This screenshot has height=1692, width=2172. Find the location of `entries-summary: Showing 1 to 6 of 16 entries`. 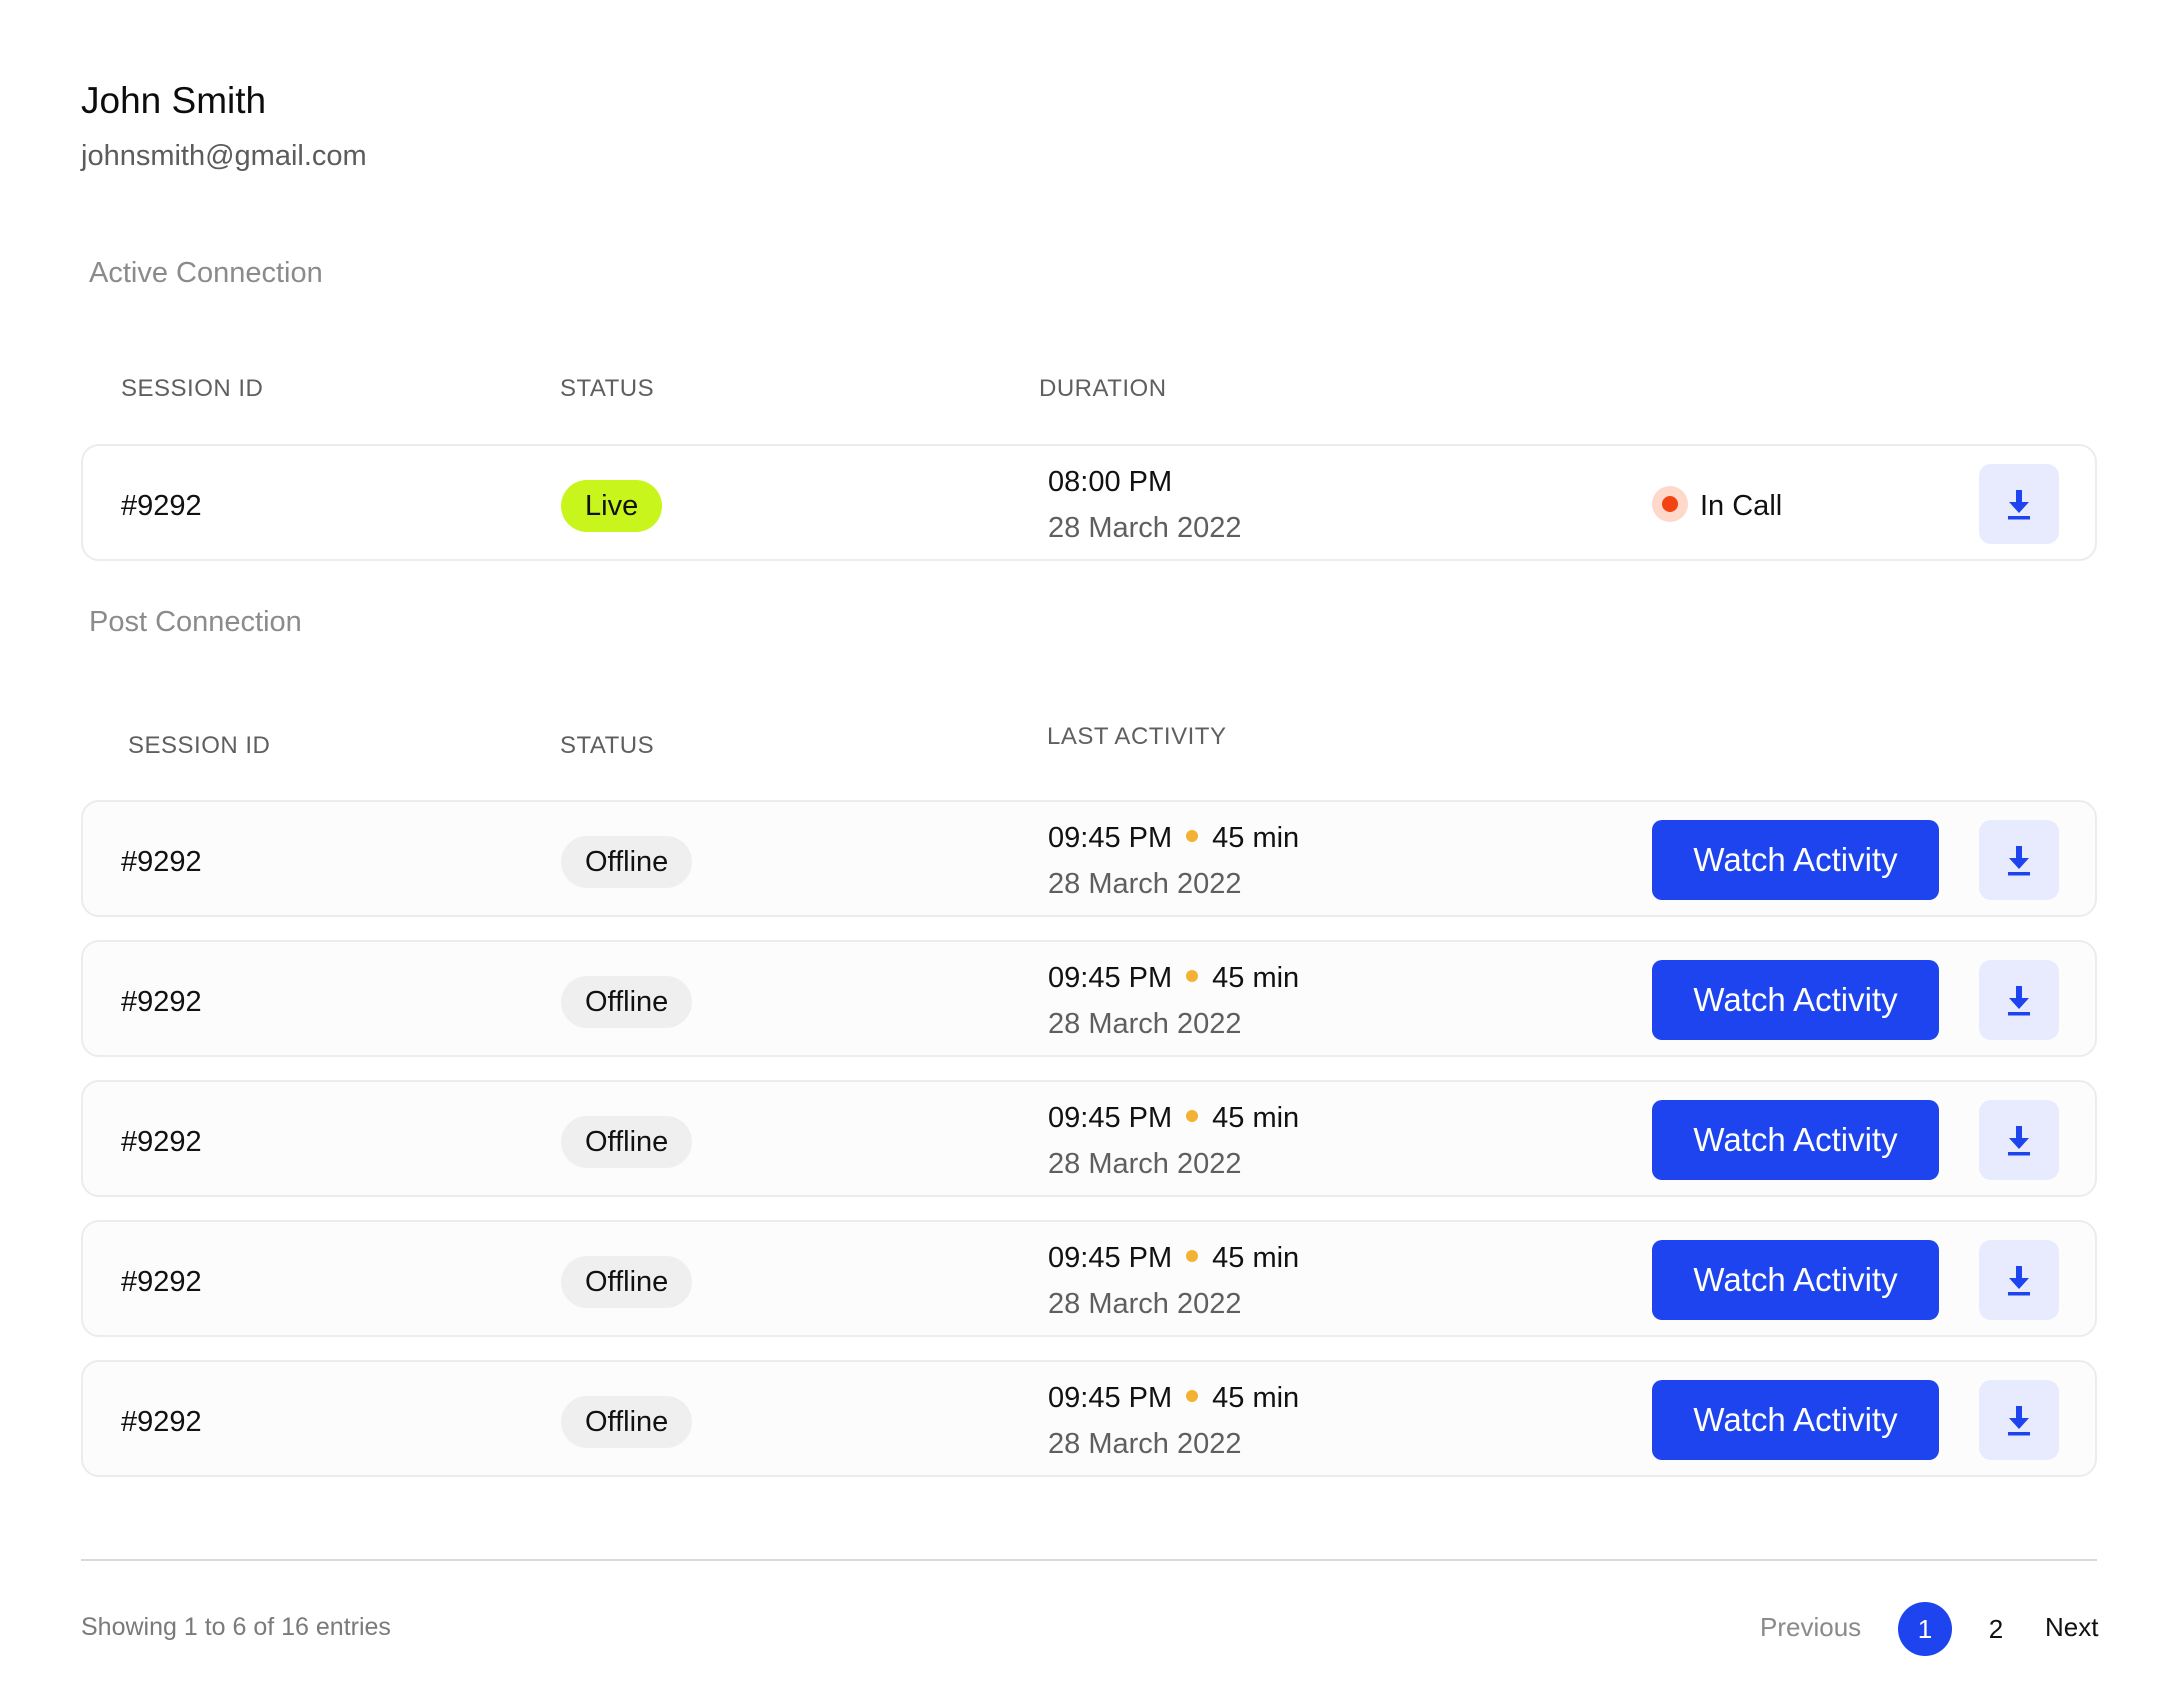

entries-summary: Showing 1 to 6 of 16 entries is located at coordinates (236, 1627).